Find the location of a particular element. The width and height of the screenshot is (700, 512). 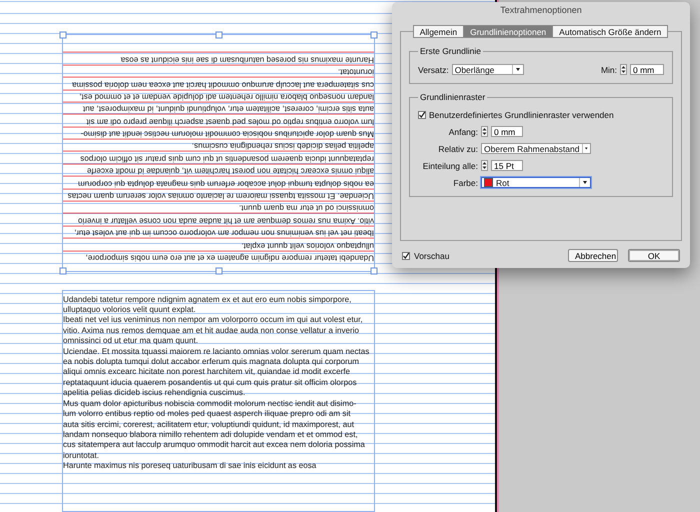

dialog-button: OK is located at coordinates (654, 255).